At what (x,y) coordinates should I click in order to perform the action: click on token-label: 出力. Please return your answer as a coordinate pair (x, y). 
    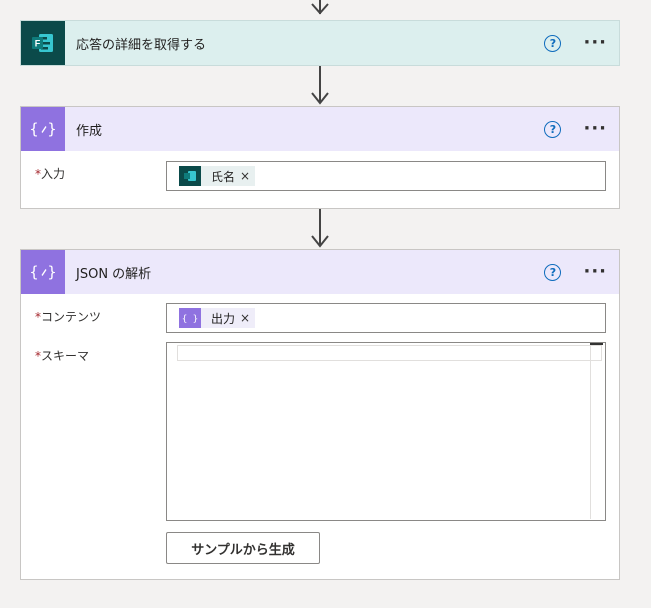
    Looking at the image, I should click on (223, 318).